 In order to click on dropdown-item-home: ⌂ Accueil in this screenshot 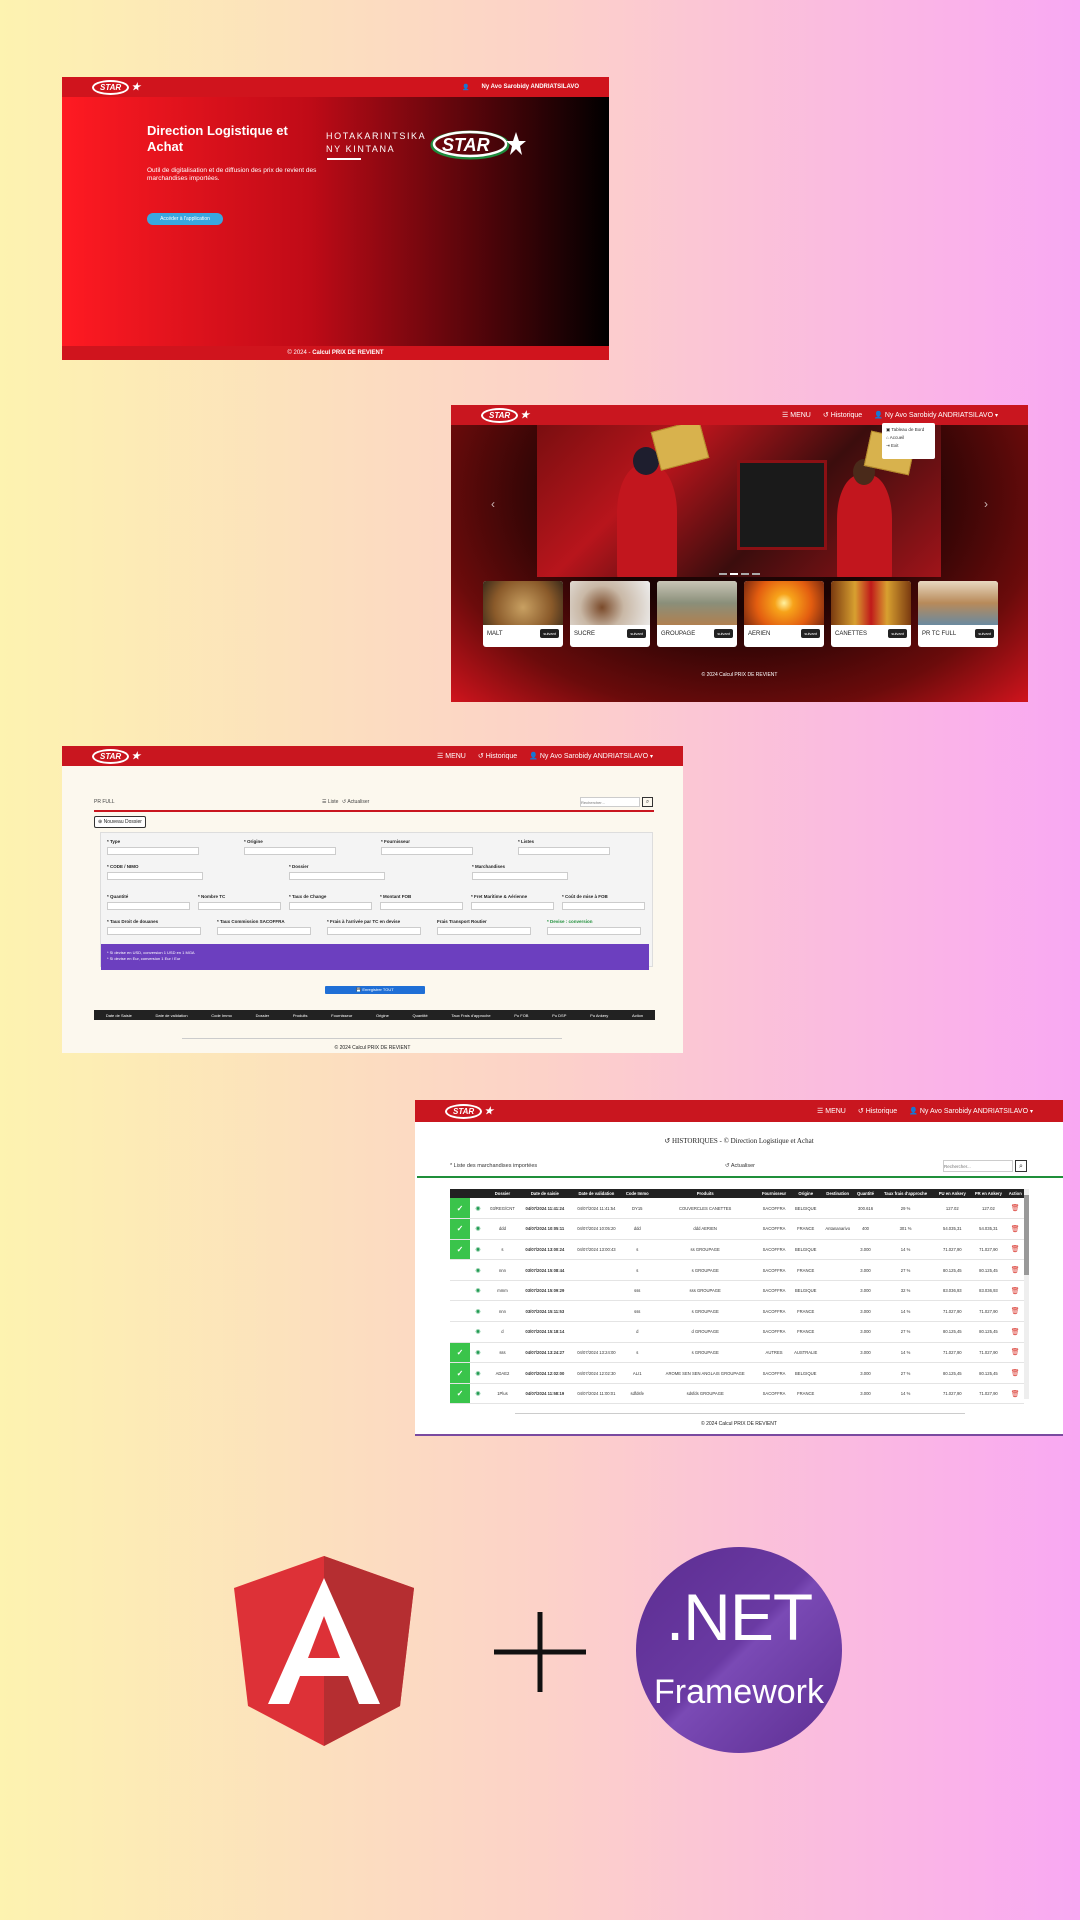, I will do `click(908, 438)`.